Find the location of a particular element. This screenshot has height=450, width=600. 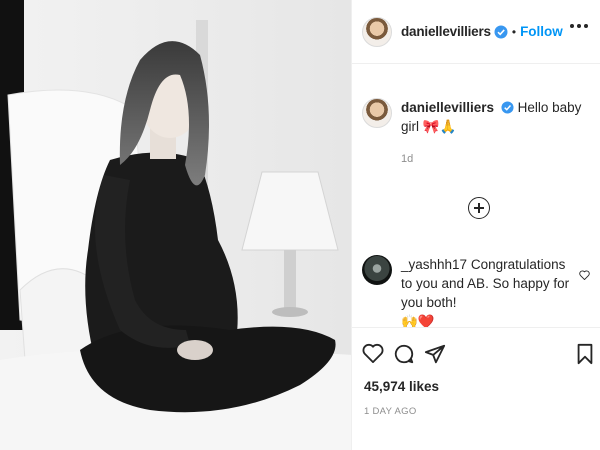

author-username: daniellevilliers is located at coordinates (446, 31).